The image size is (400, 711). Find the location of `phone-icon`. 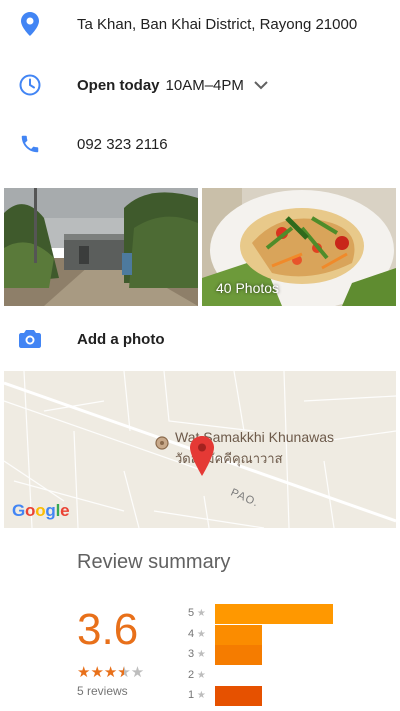

phone-icon is located at coordinates (30, 144).